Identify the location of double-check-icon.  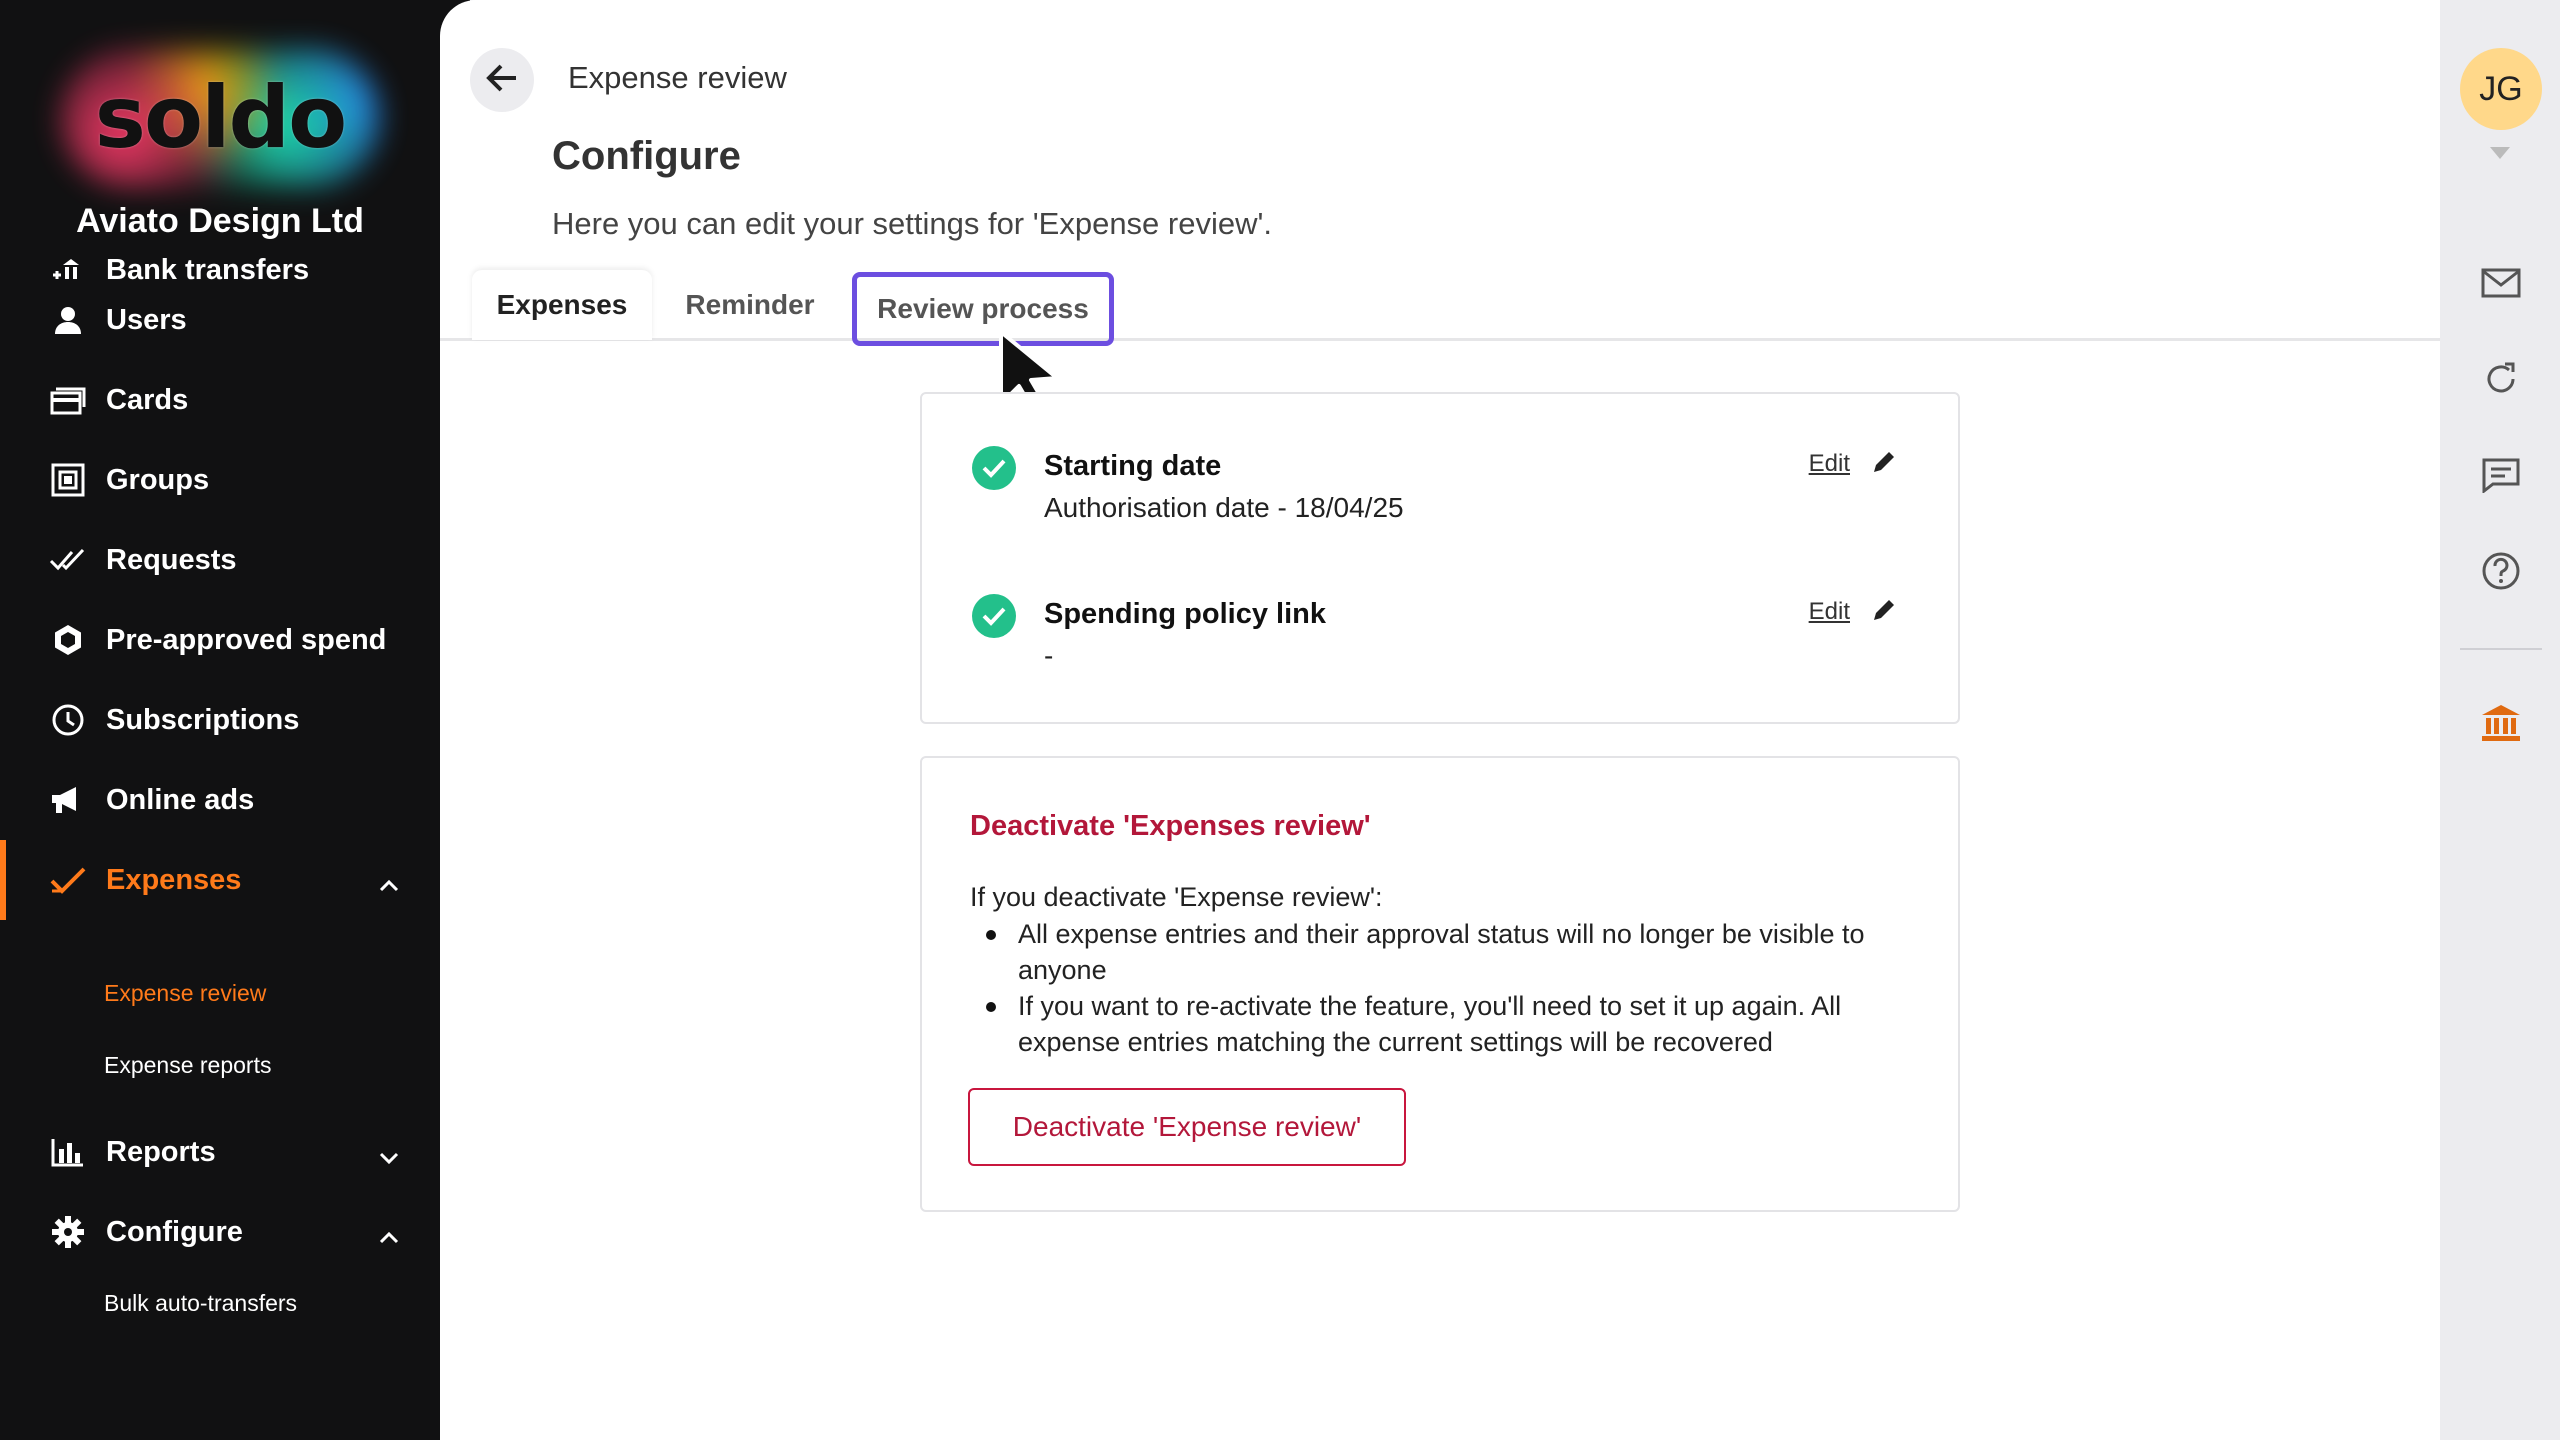
(68, 560).